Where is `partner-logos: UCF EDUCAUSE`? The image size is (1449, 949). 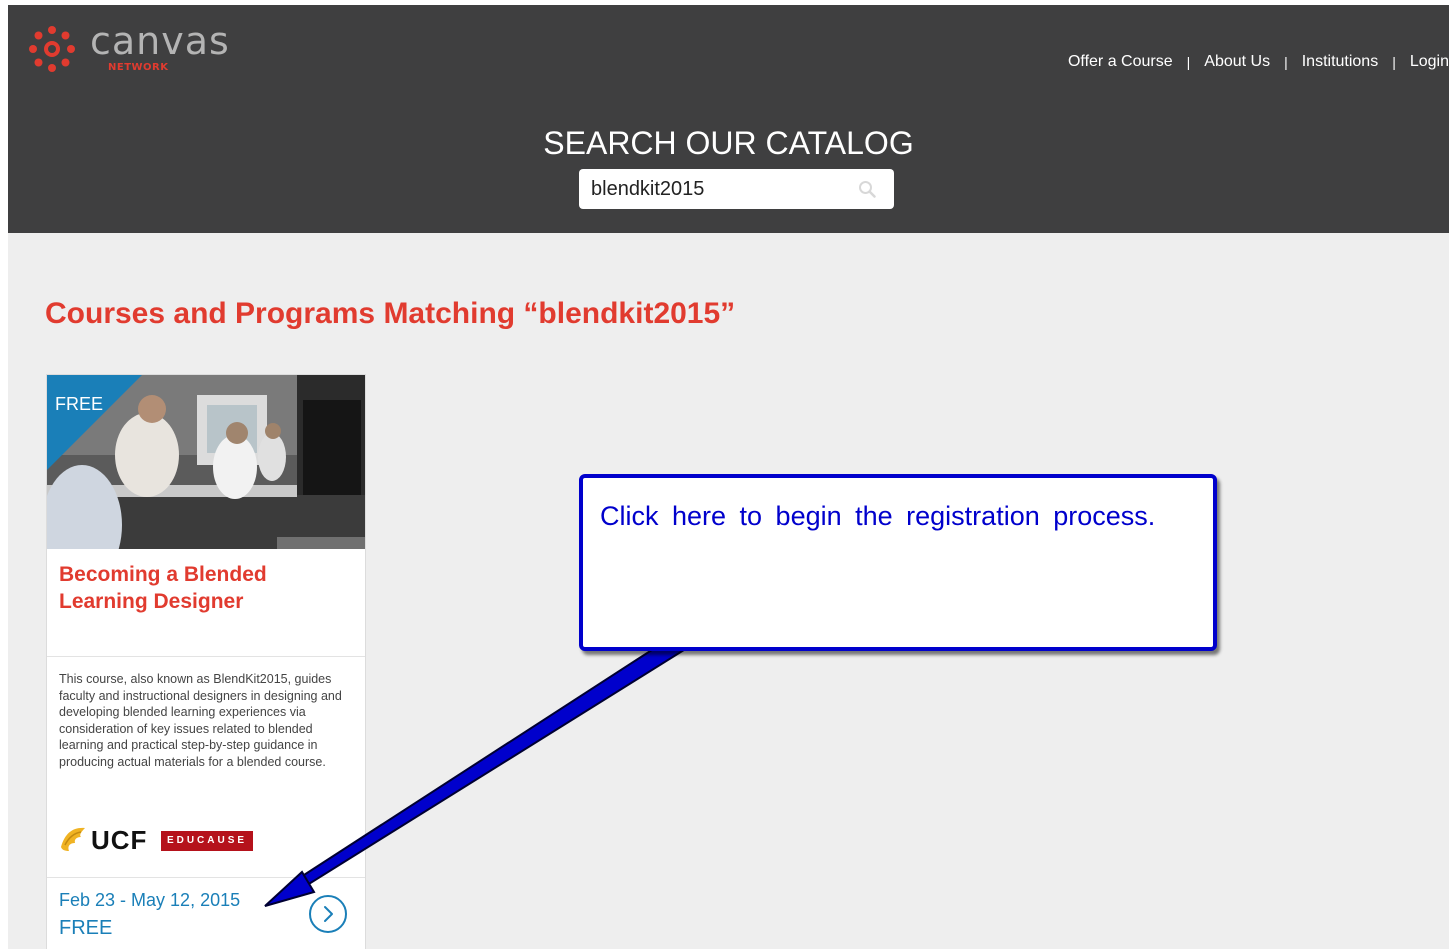
partner-logos: UCF EDUCAUSE is located at coordinates (209, 841).